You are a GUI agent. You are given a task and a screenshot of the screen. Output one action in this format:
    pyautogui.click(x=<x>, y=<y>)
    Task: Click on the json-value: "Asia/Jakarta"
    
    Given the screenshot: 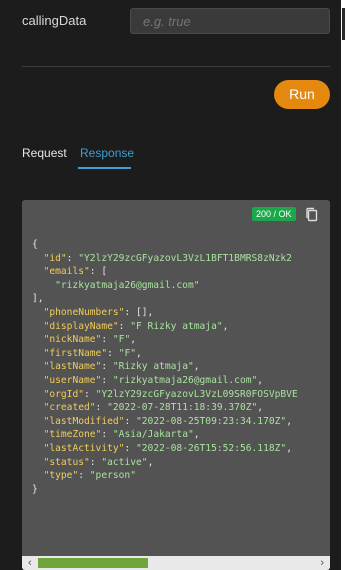 What is the action you would take?
    pyautogui.click(x=153, y=435)
    